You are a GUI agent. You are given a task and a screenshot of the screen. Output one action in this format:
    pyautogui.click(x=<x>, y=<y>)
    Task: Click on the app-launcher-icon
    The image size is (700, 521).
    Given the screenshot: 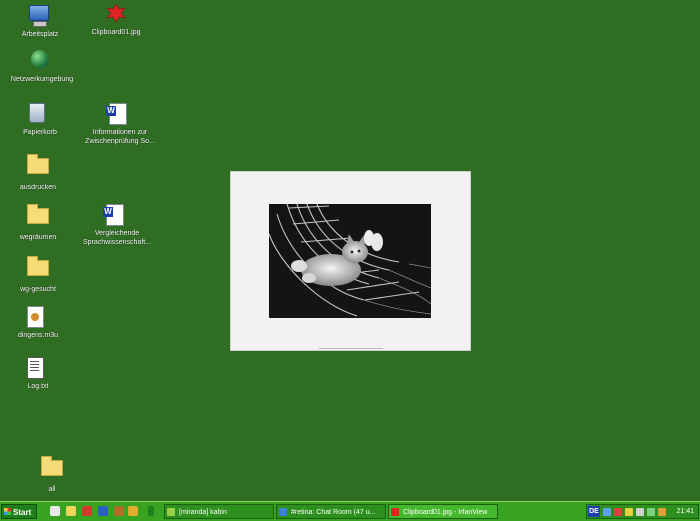 What is the action you would take?
    pyautogui.click(x=87, y=511)
    